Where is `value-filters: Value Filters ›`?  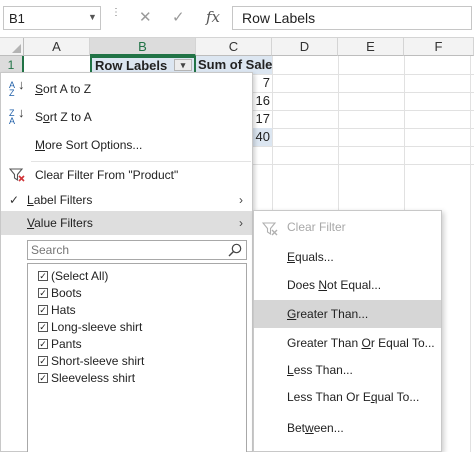
value-filters: Value Filters › is located at coordinates (126, 223).